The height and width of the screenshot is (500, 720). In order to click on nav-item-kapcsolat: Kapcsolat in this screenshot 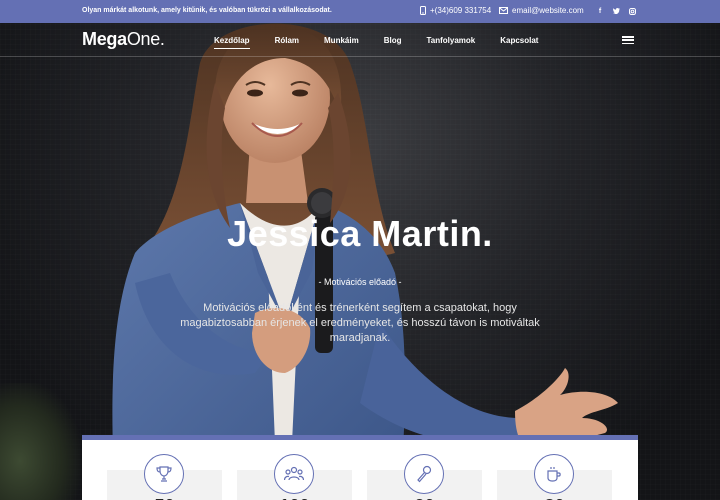, I will do `click(519, 42)`.